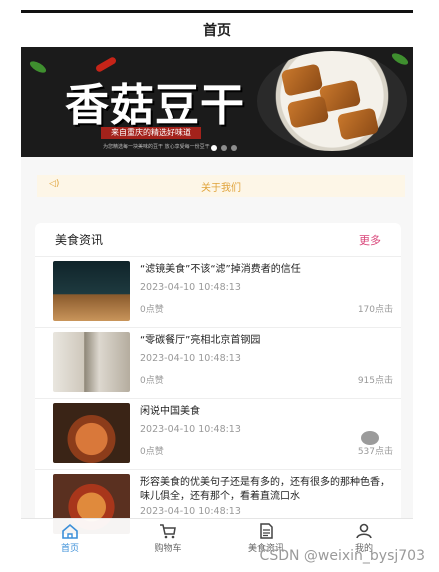 This screenshot has width=439, height=572. Describe the element at coordinates (370, 438) in the screenshot. I see `loading-indicator` at that location.